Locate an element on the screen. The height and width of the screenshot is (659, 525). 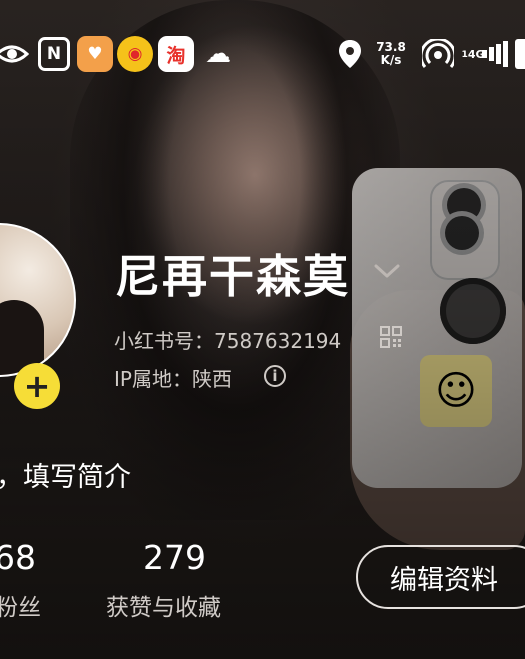
eye-icon is located at coordinates (15, 54).